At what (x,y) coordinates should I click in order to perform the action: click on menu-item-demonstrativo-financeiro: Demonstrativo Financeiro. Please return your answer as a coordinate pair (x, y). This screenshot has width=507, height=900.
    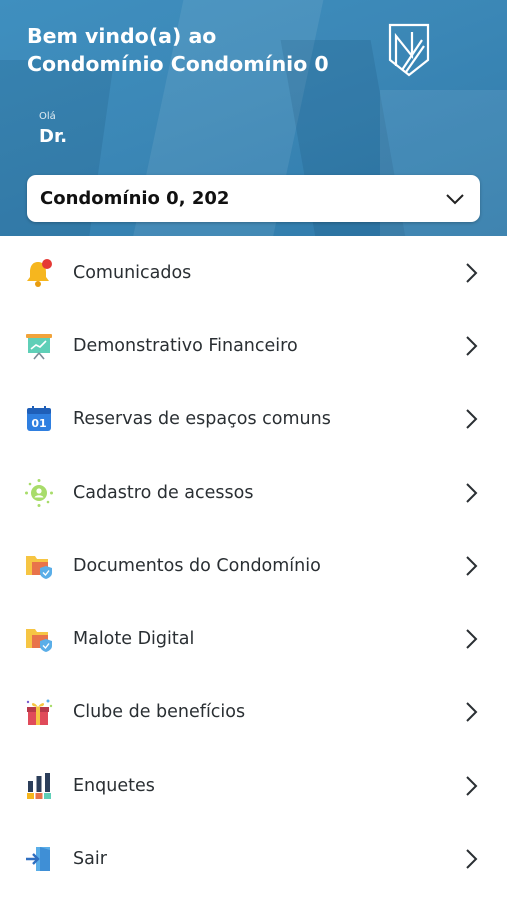
    Looking at the image, I should click on (253, 345).